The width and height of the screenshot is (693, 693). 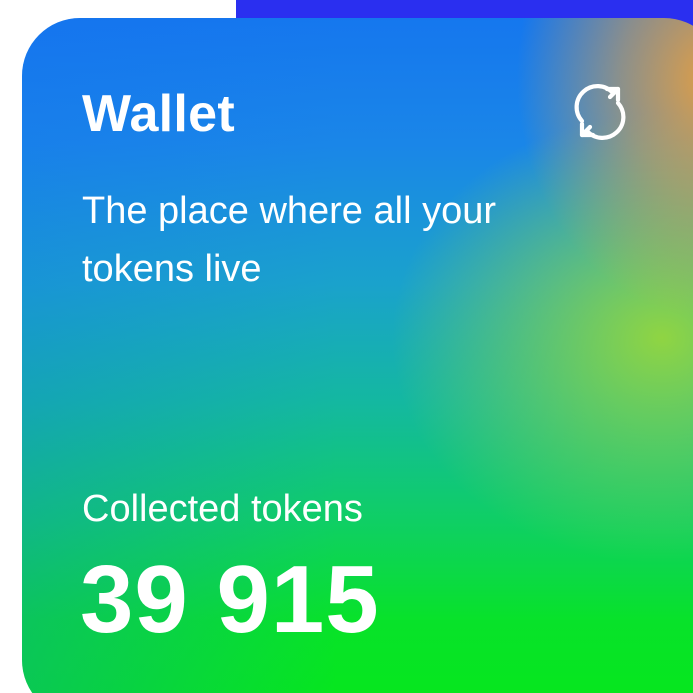 I want to click on collected-tokens-value: 39 915, so click(x=230, y=599).